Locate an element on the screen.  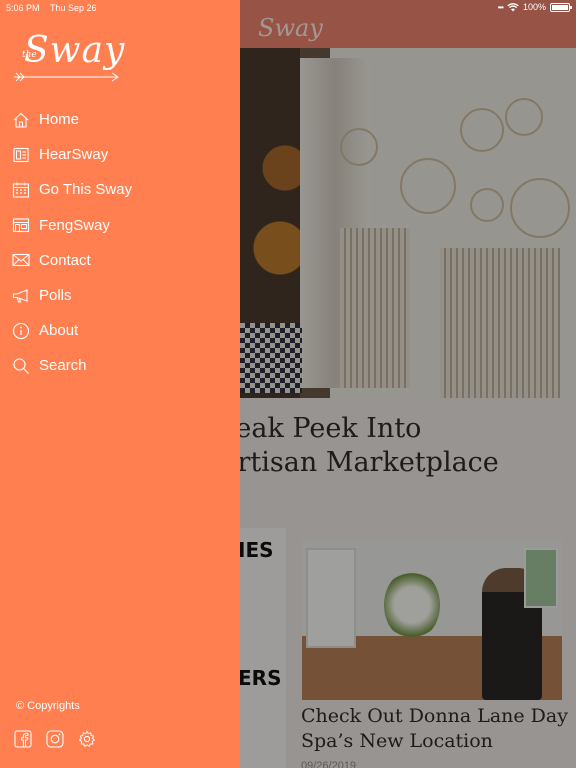
menu-item-search: Search is located at coordinates (120, 365).